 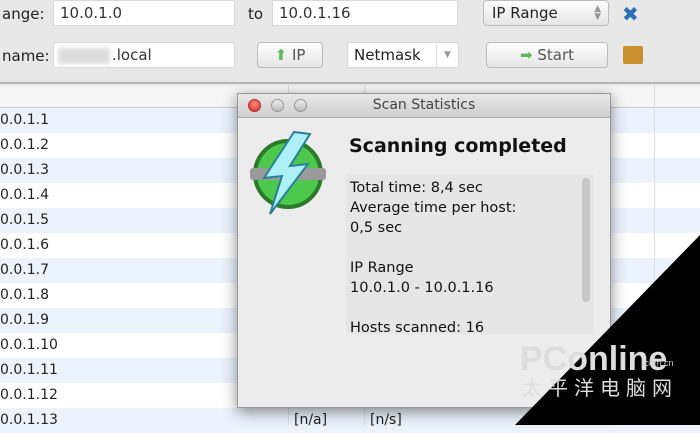 What do you see at coordinates (23, 14) in the screenshot?
I see `range-label: ange:` at bounding box center [23, 14].